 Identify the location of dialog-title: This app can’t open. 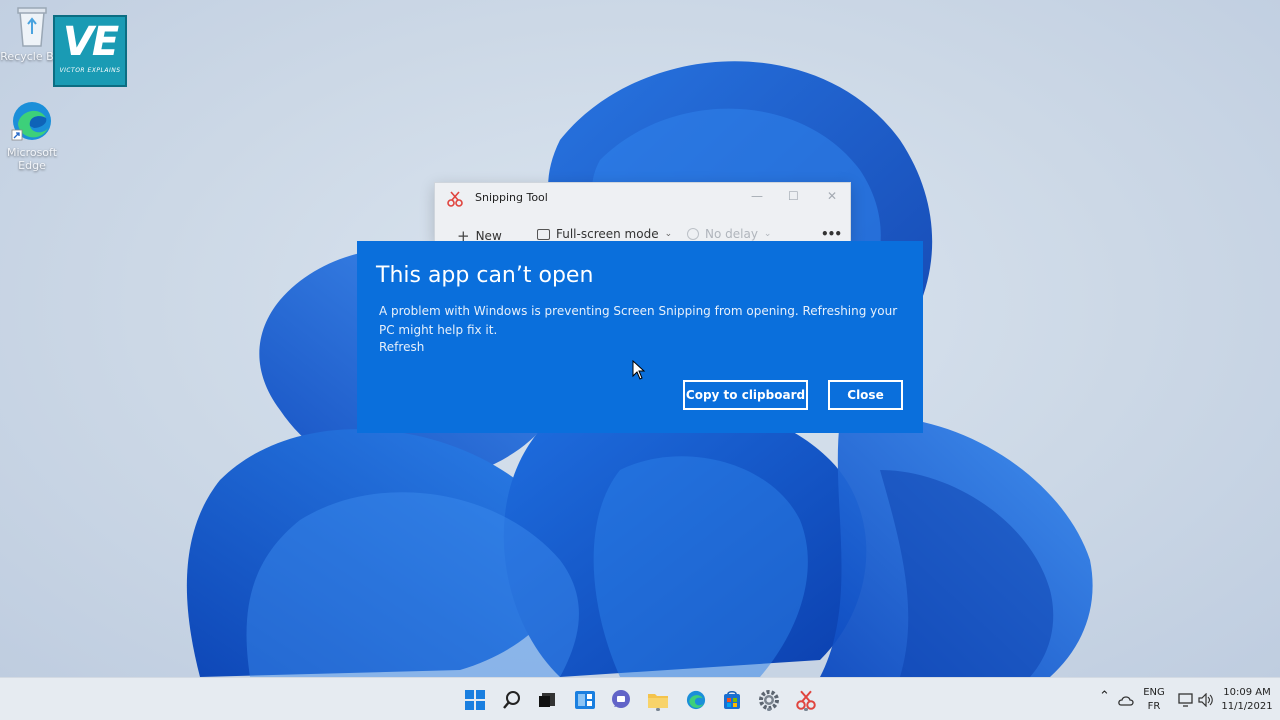
(485, 275).